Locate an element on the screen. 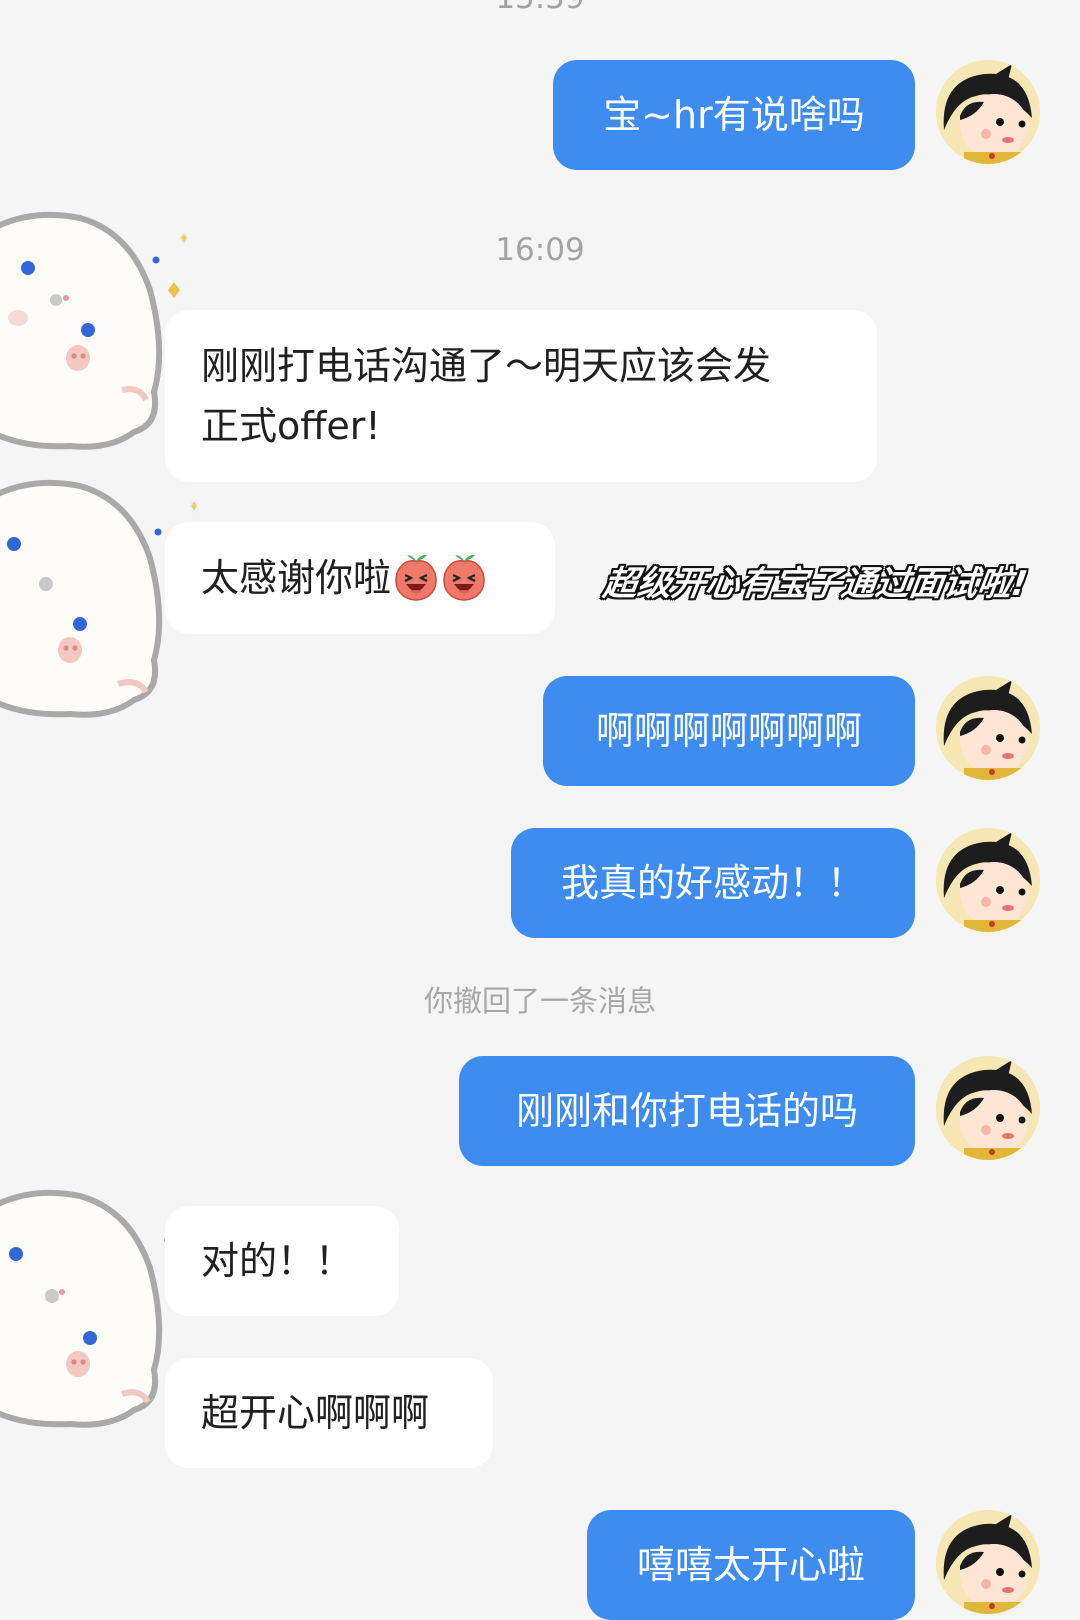 Image resolution: width=1080 pixels, height=1620 pixels. message-text: 宝~hr有说啥吗 is located at coordinates (734, 115).